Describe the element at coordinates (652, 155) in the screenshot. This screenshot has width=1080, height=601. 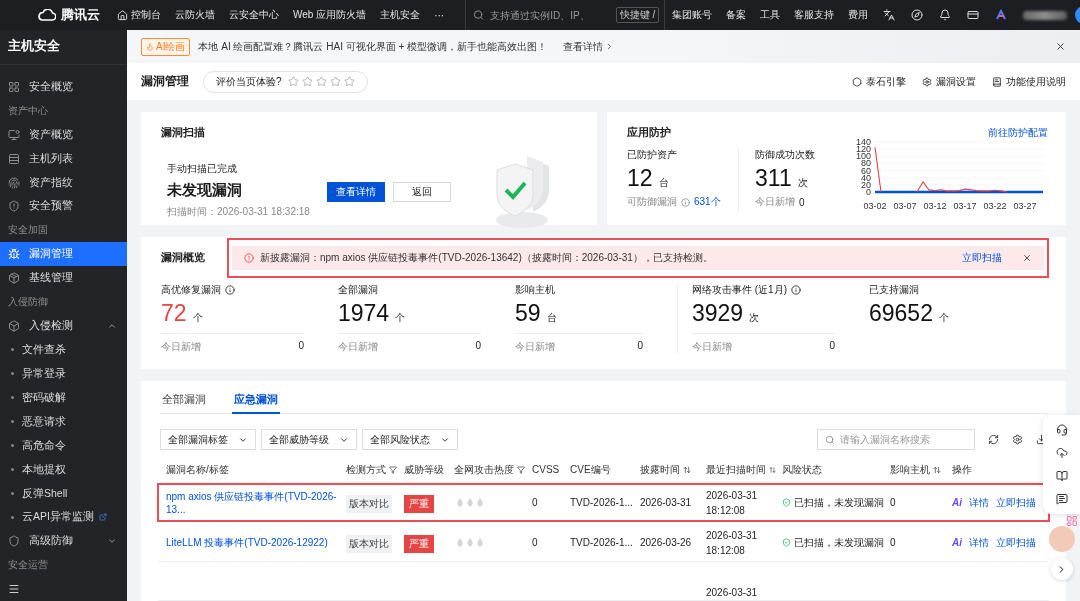
I see `metric-label: 已防护资产` at that location.